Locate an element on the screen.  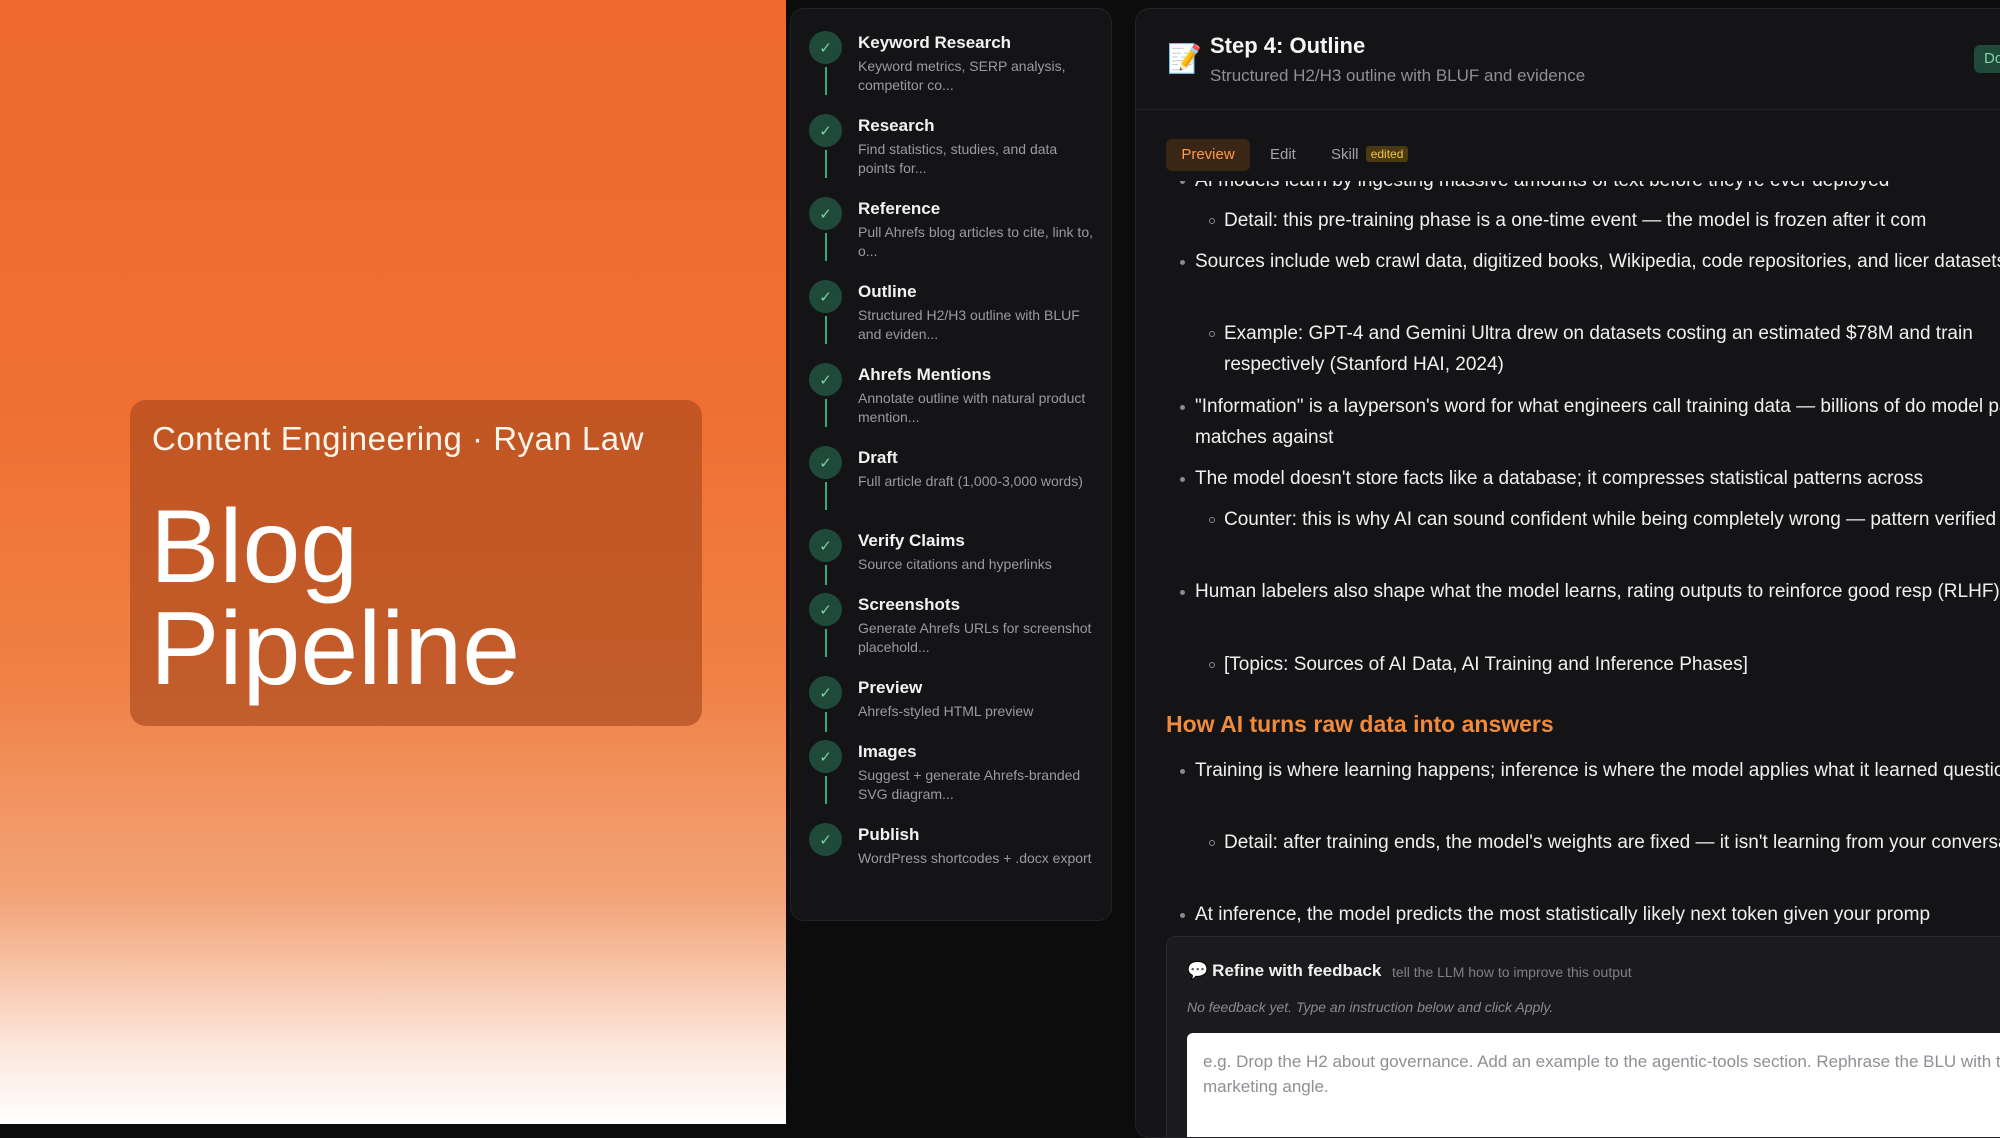
header-divider is located at coordinates (1568, 109).